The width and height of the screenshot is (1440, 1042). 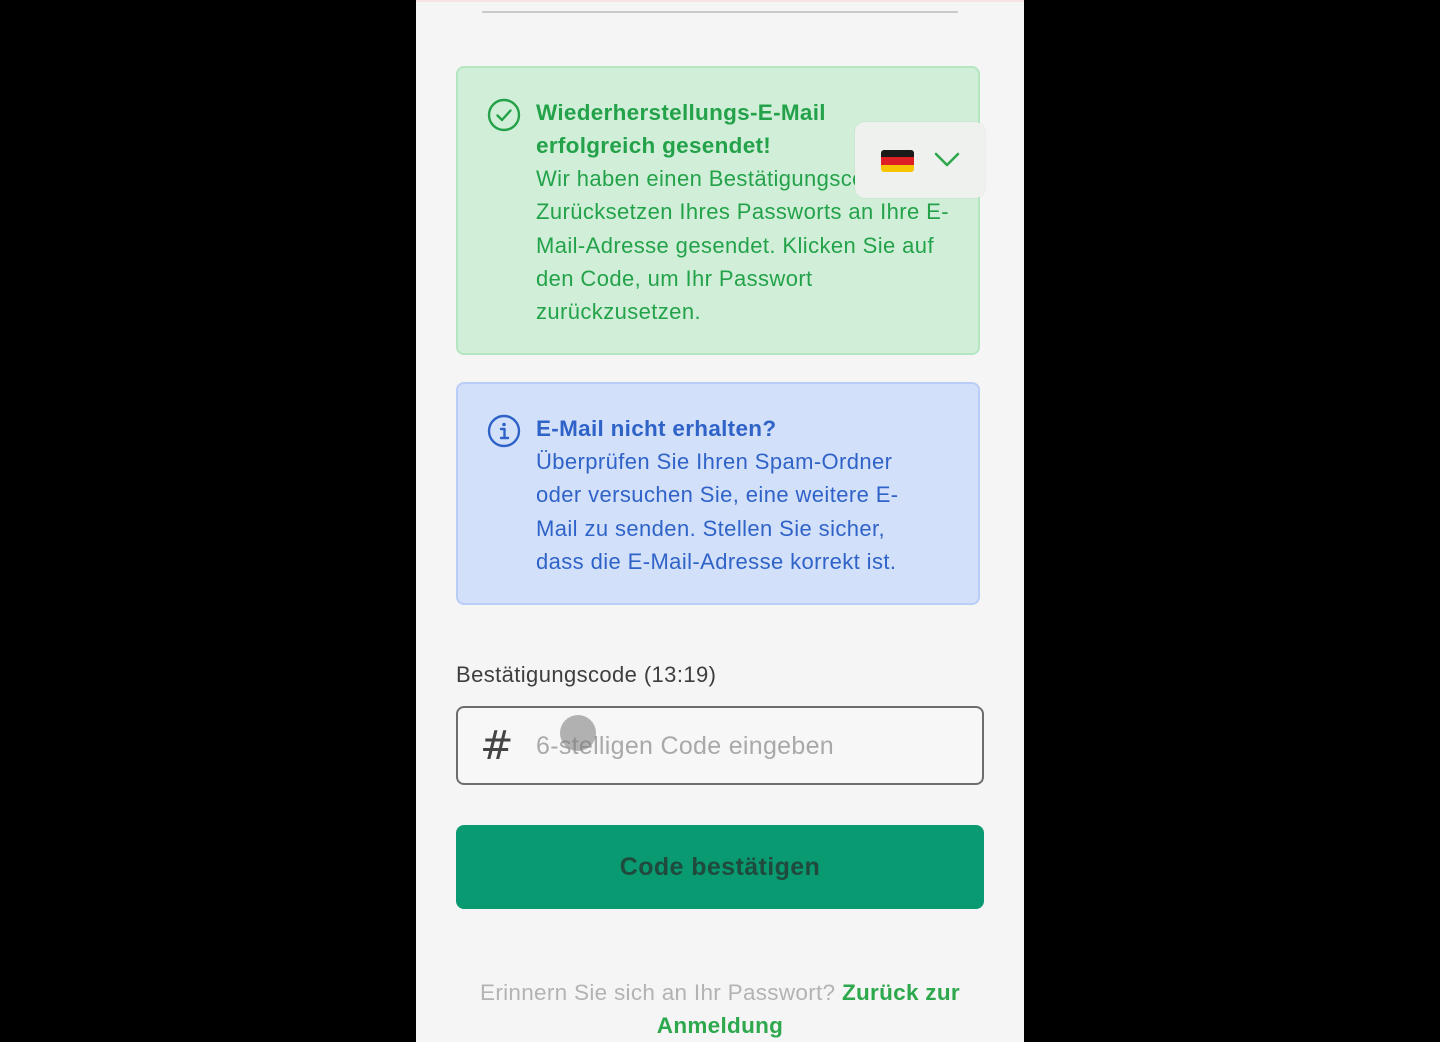 I want to click on info-circle-icon, so click(x=504, y=431).